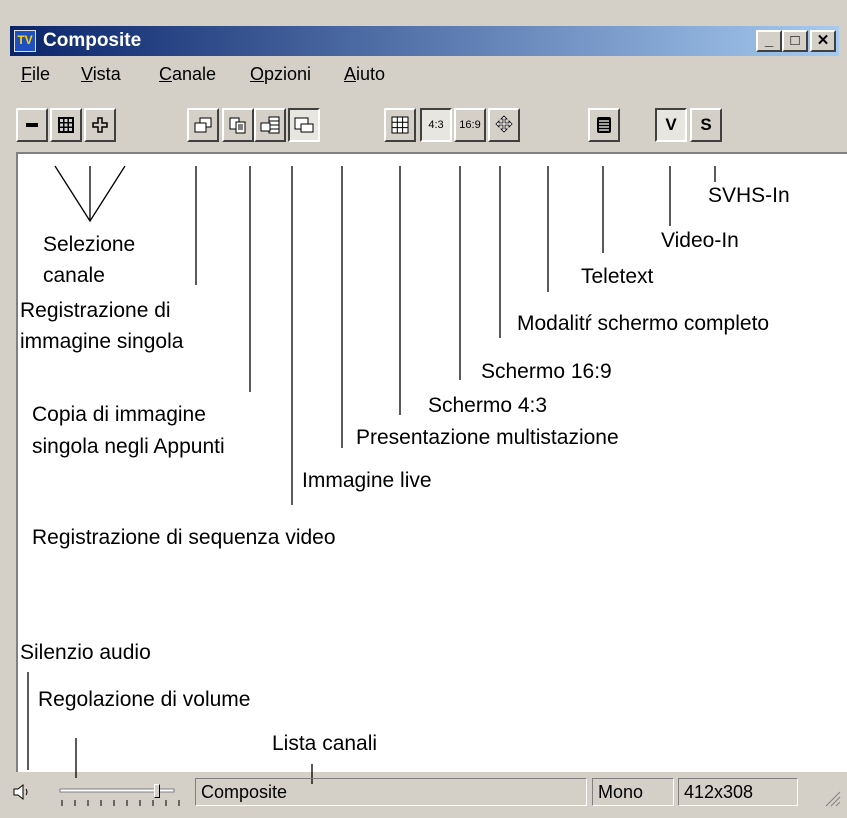 The image size is (847, 818). Describe the element at coordinates (187, 74) in the screenshot. I see `menu-canale: Canale` at that location.